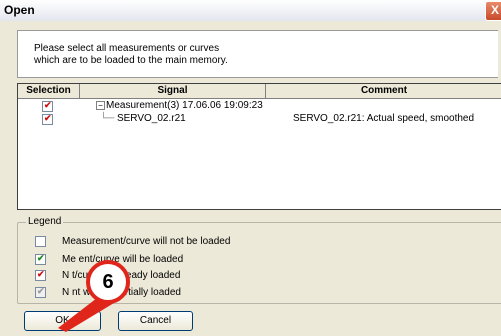  What do you see at coordinates (62, 321) in the screenshot?
I see `ok-button: OK` at bounding box center [62, 321].